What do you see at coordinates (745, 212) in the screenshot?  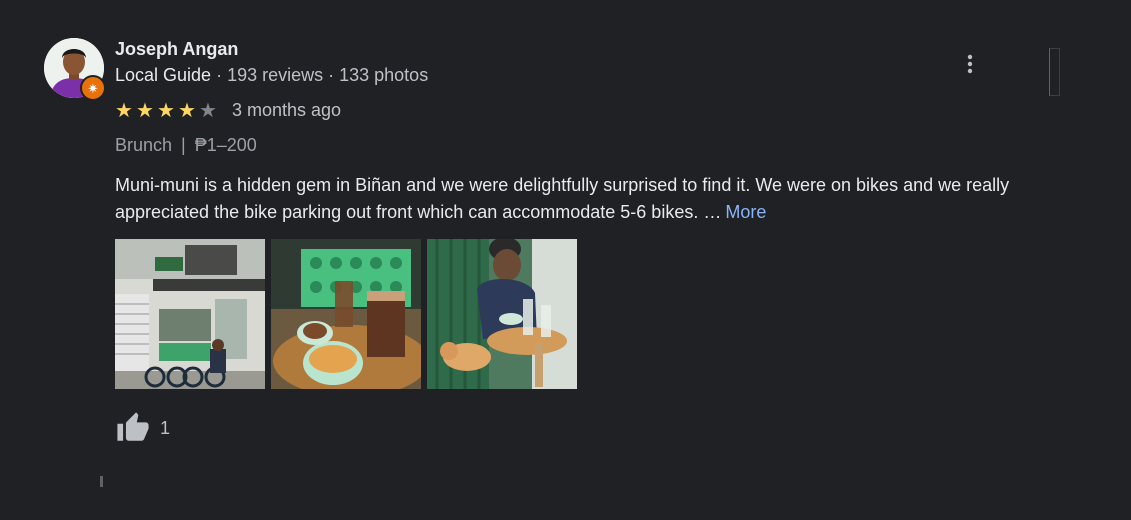 I see `more-link: More` at bounding box center [745, 212].